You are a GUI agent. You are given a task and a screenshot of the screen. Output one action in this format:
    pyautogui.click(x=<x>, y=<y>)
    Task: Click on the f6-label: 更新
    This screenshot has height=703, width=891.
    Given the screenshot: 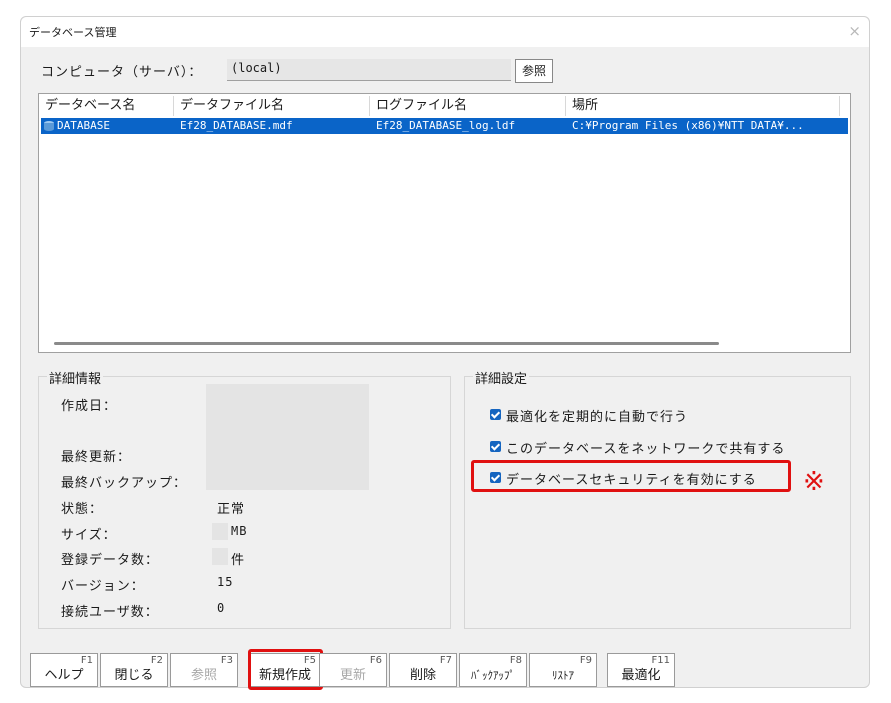 What is the action you would take?
    pyautogui.click(x=352, y=675)
    